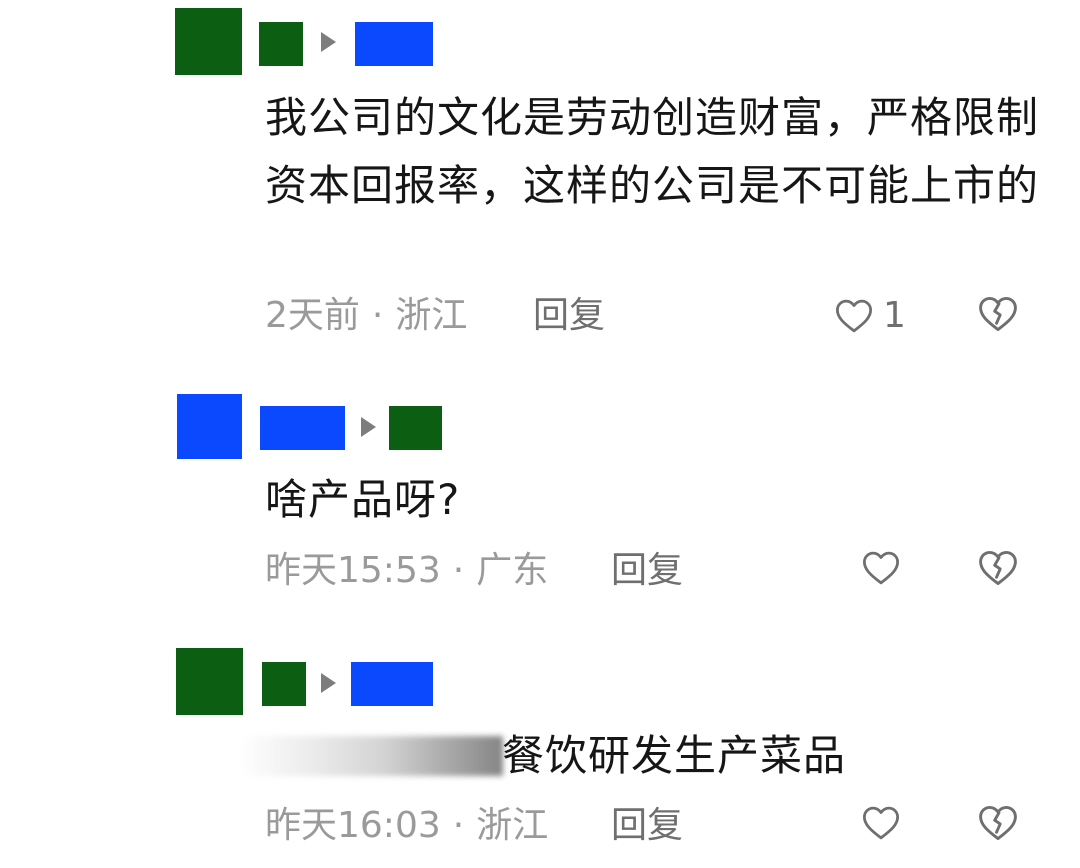  Describe the element at coordinates (674, 755) in the screenshot. I see `comment-text: 餐饮研发生产菜品` at that location.